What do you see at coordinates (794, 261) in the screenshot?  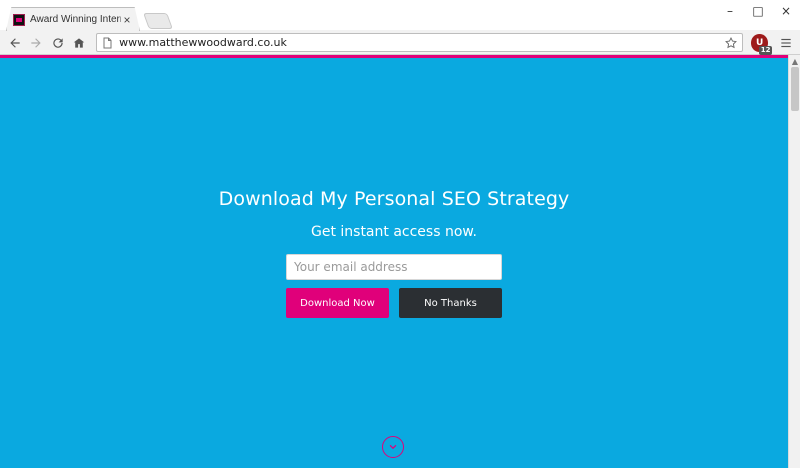 I see `vertical-scrollbar: ▲` at bounding box center [794, 261].